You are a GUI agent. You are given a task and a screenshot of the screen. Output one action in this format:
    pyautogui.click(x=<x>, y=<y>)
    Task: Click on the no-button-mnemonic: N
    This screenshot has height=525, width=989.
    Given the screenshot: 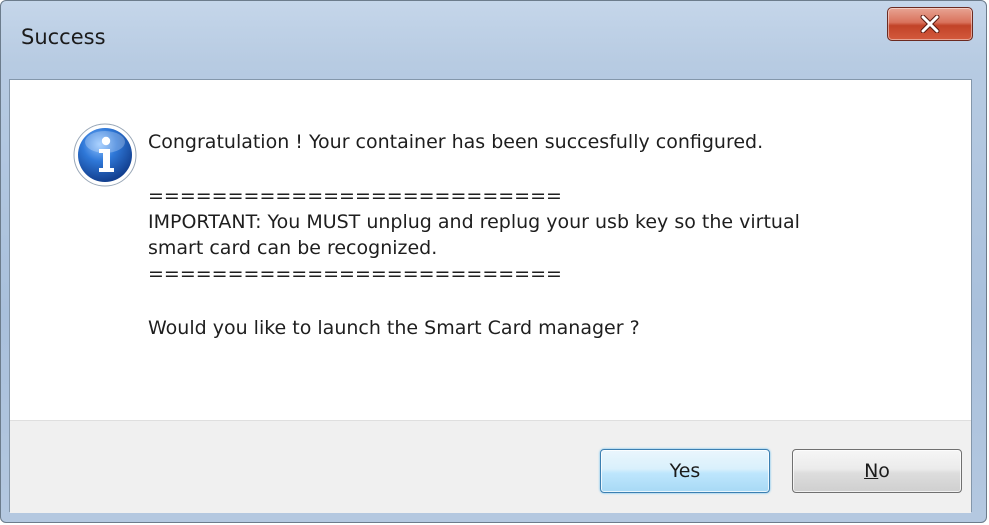 What is the action you would take?
    pyautogui.click(x=871, y=471)
    